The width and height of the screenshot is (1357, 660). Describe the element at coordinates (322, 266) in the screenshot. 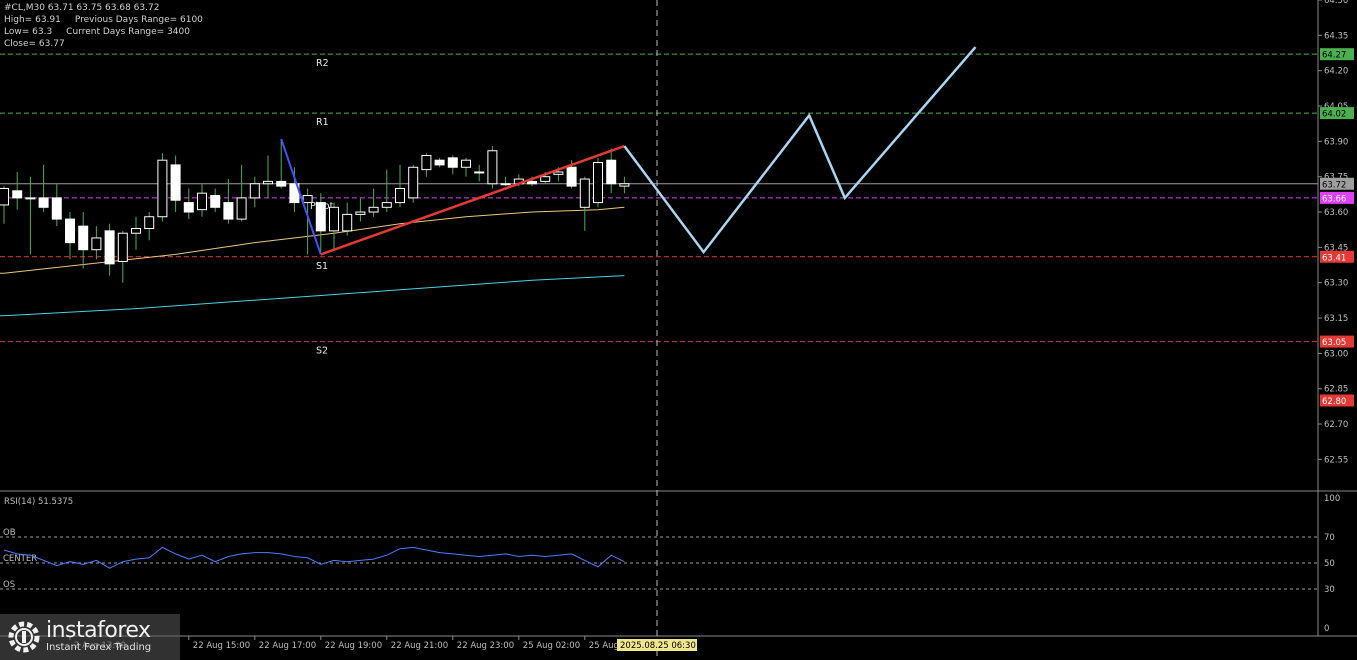

I see `level-label-s1: S1` at that location.